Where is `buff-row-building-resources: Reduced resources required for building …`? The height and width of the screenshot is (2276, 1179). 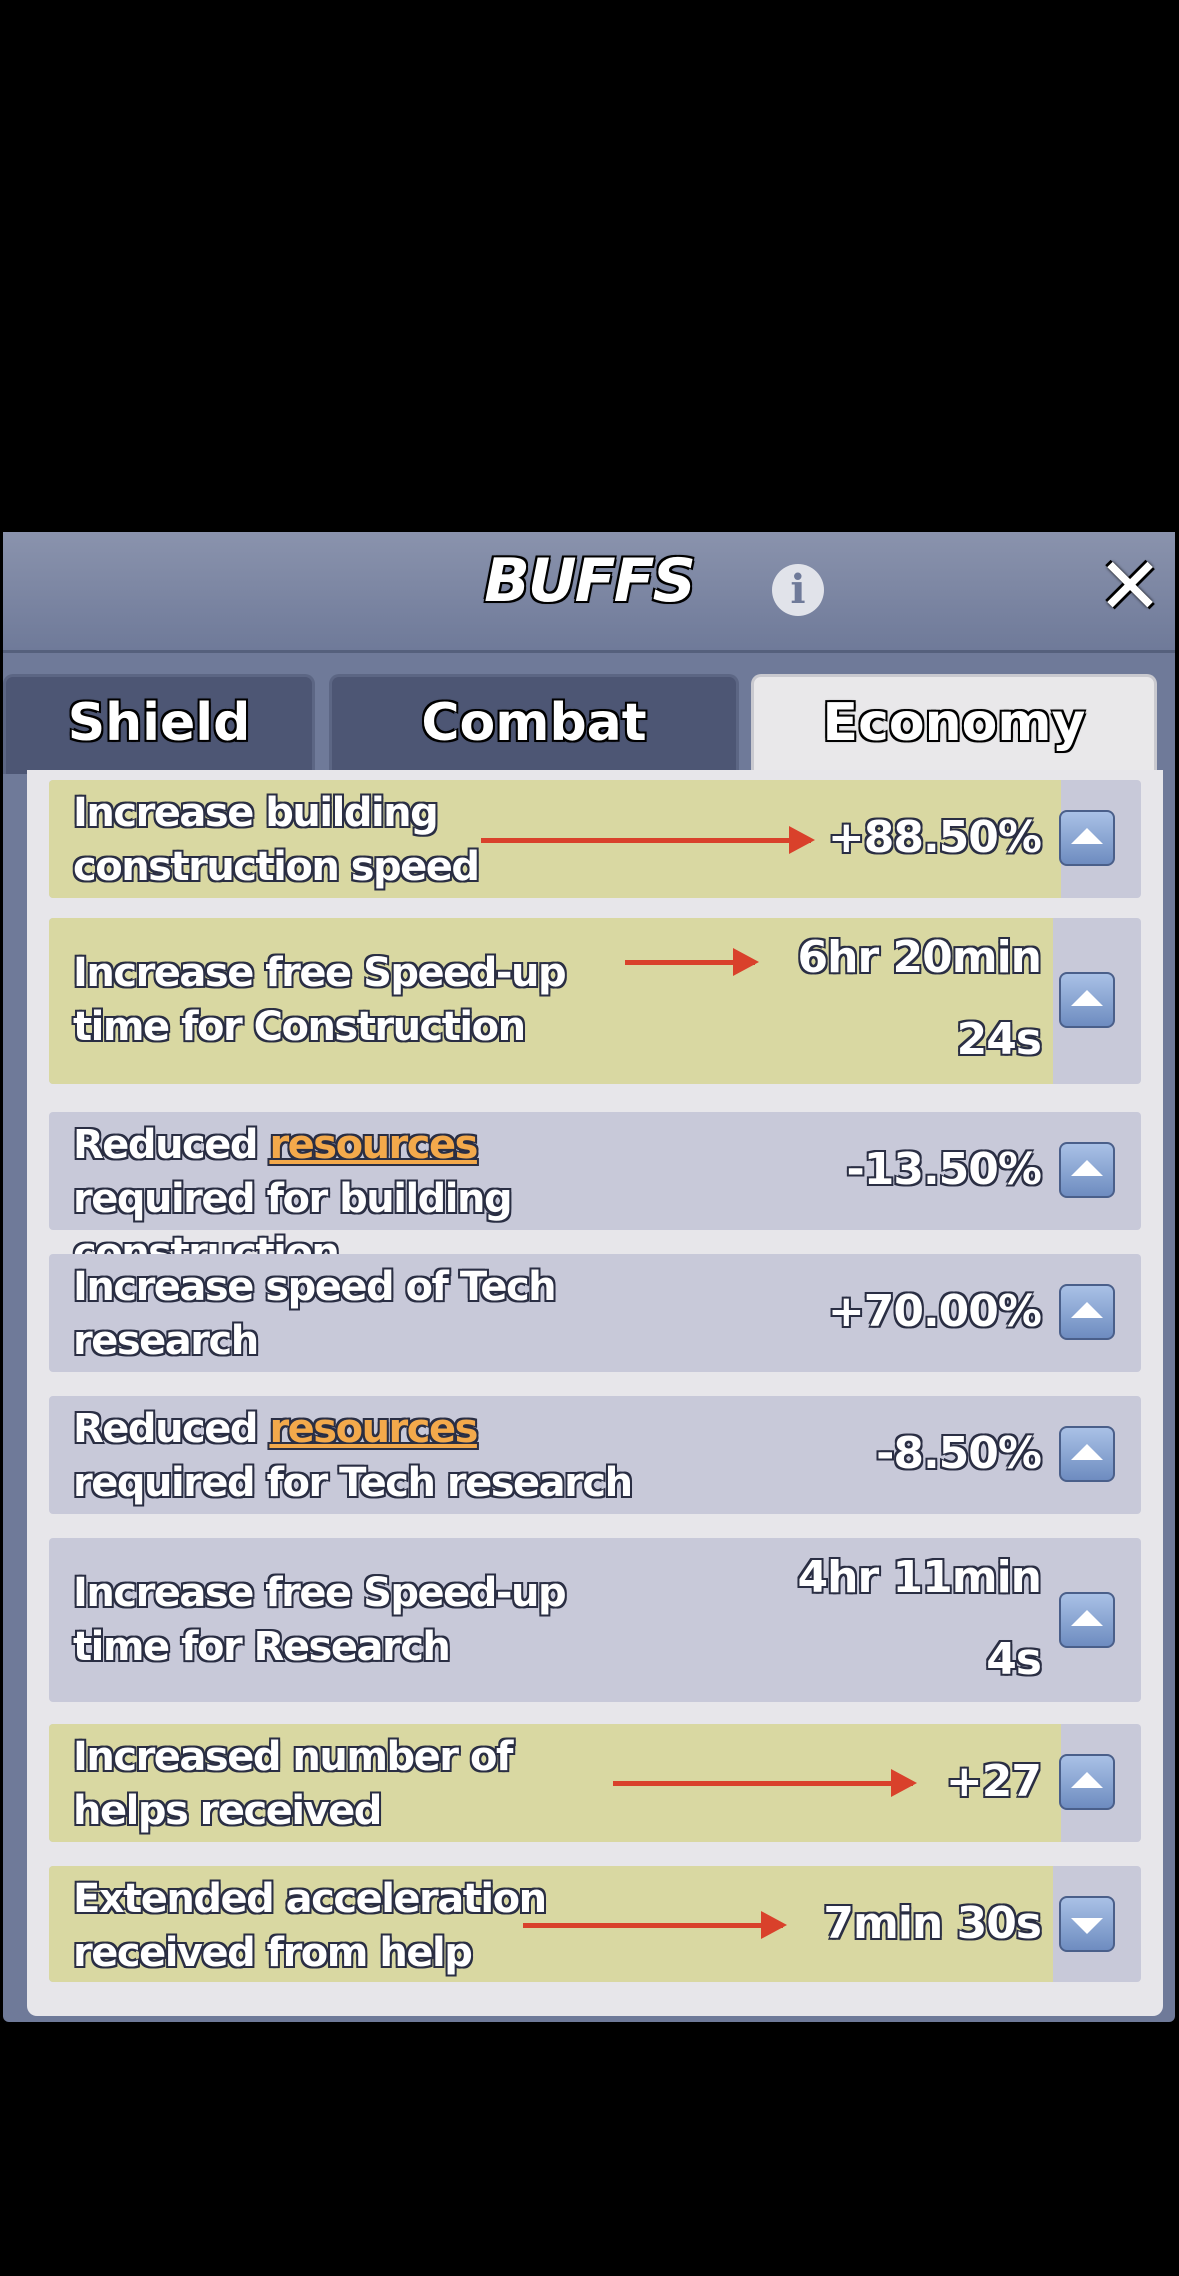 buff-row-building-resources: Reduced resources required for building … is located at coordinates (595, 1194).